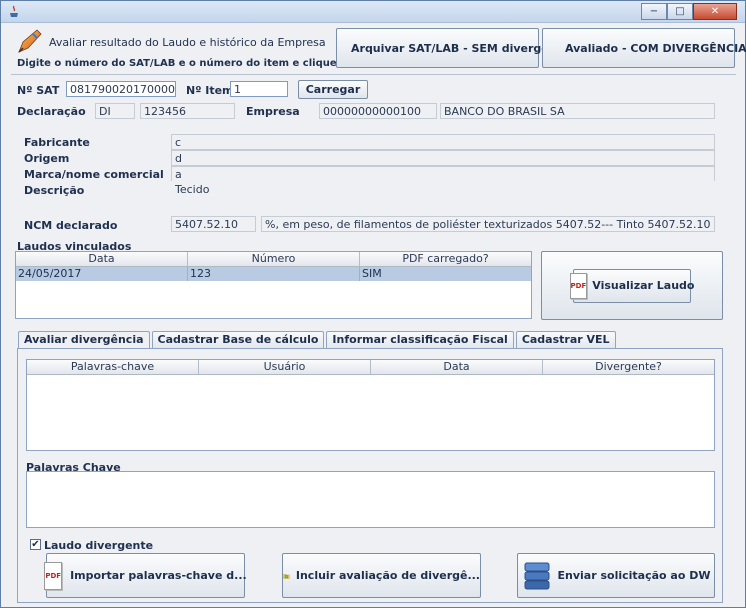 The image size is (746, 608). Describe the element at coordinates (30, 41) in the screenshot. I see `pen-icon` at that location.